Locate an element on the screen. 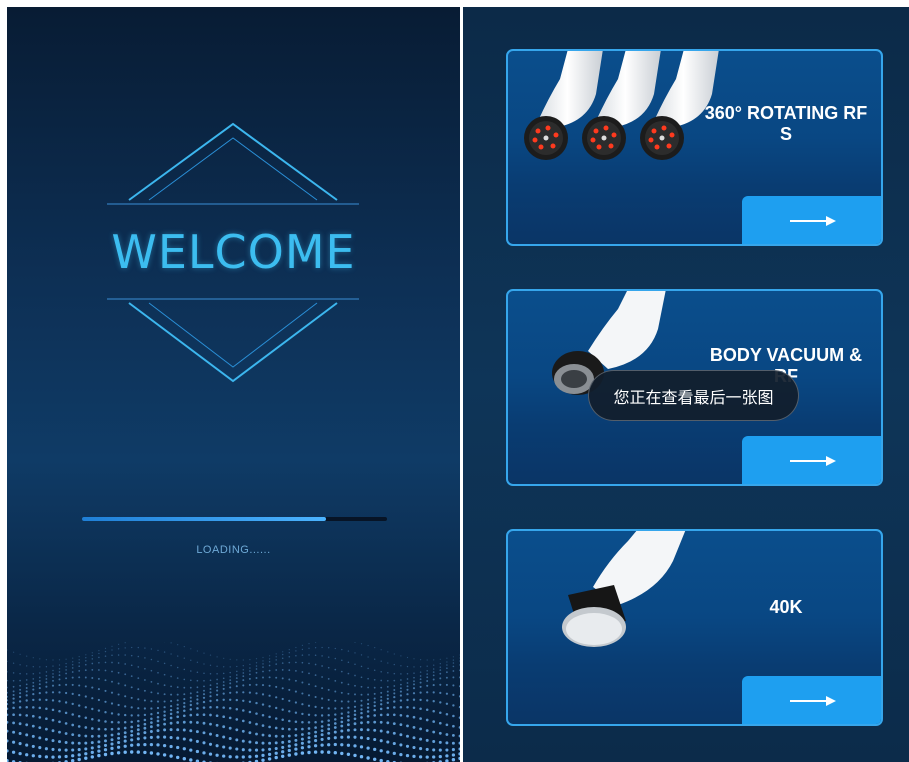 The width and height of the screenshot is (909, 762). last-image-toast: 您正在查看最后一张图 is located at coordinates (693, 395).